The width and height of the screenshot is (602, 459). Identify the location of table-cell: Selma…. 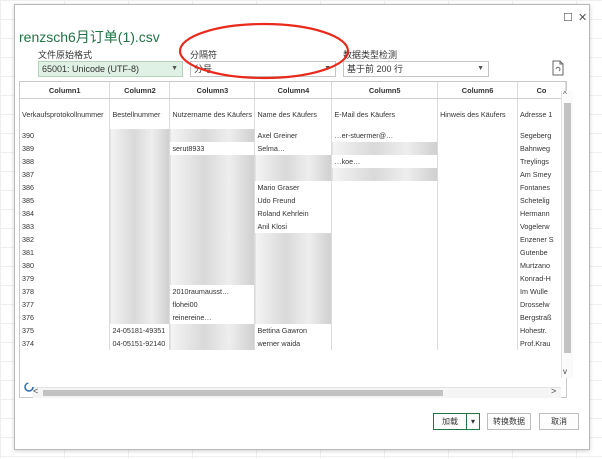
(293, 148).